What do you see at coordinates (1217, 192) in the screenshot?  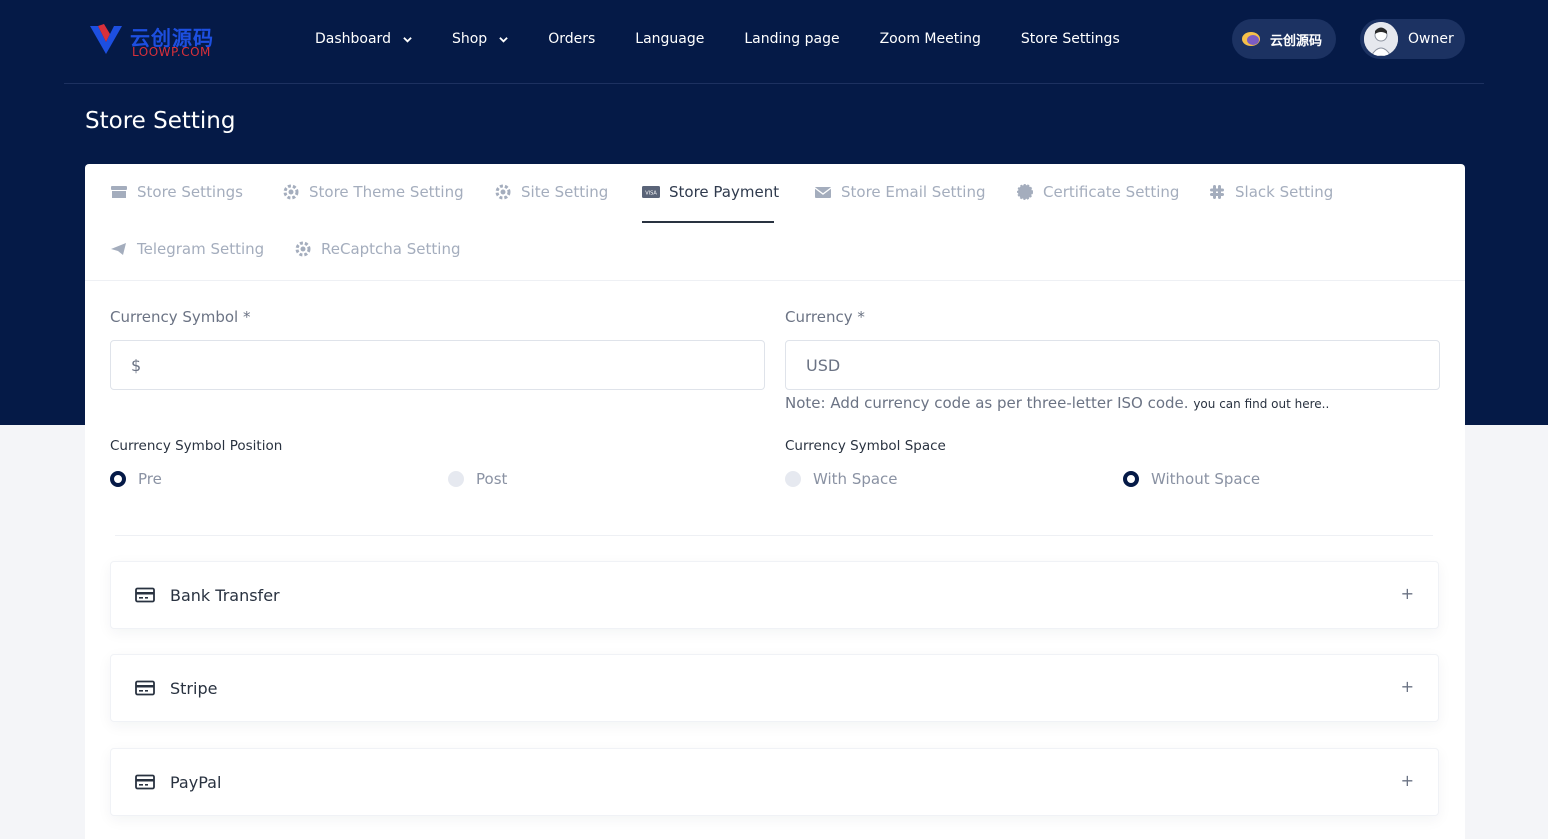 I see `slack-icon` at bounding box center [1217, 192].